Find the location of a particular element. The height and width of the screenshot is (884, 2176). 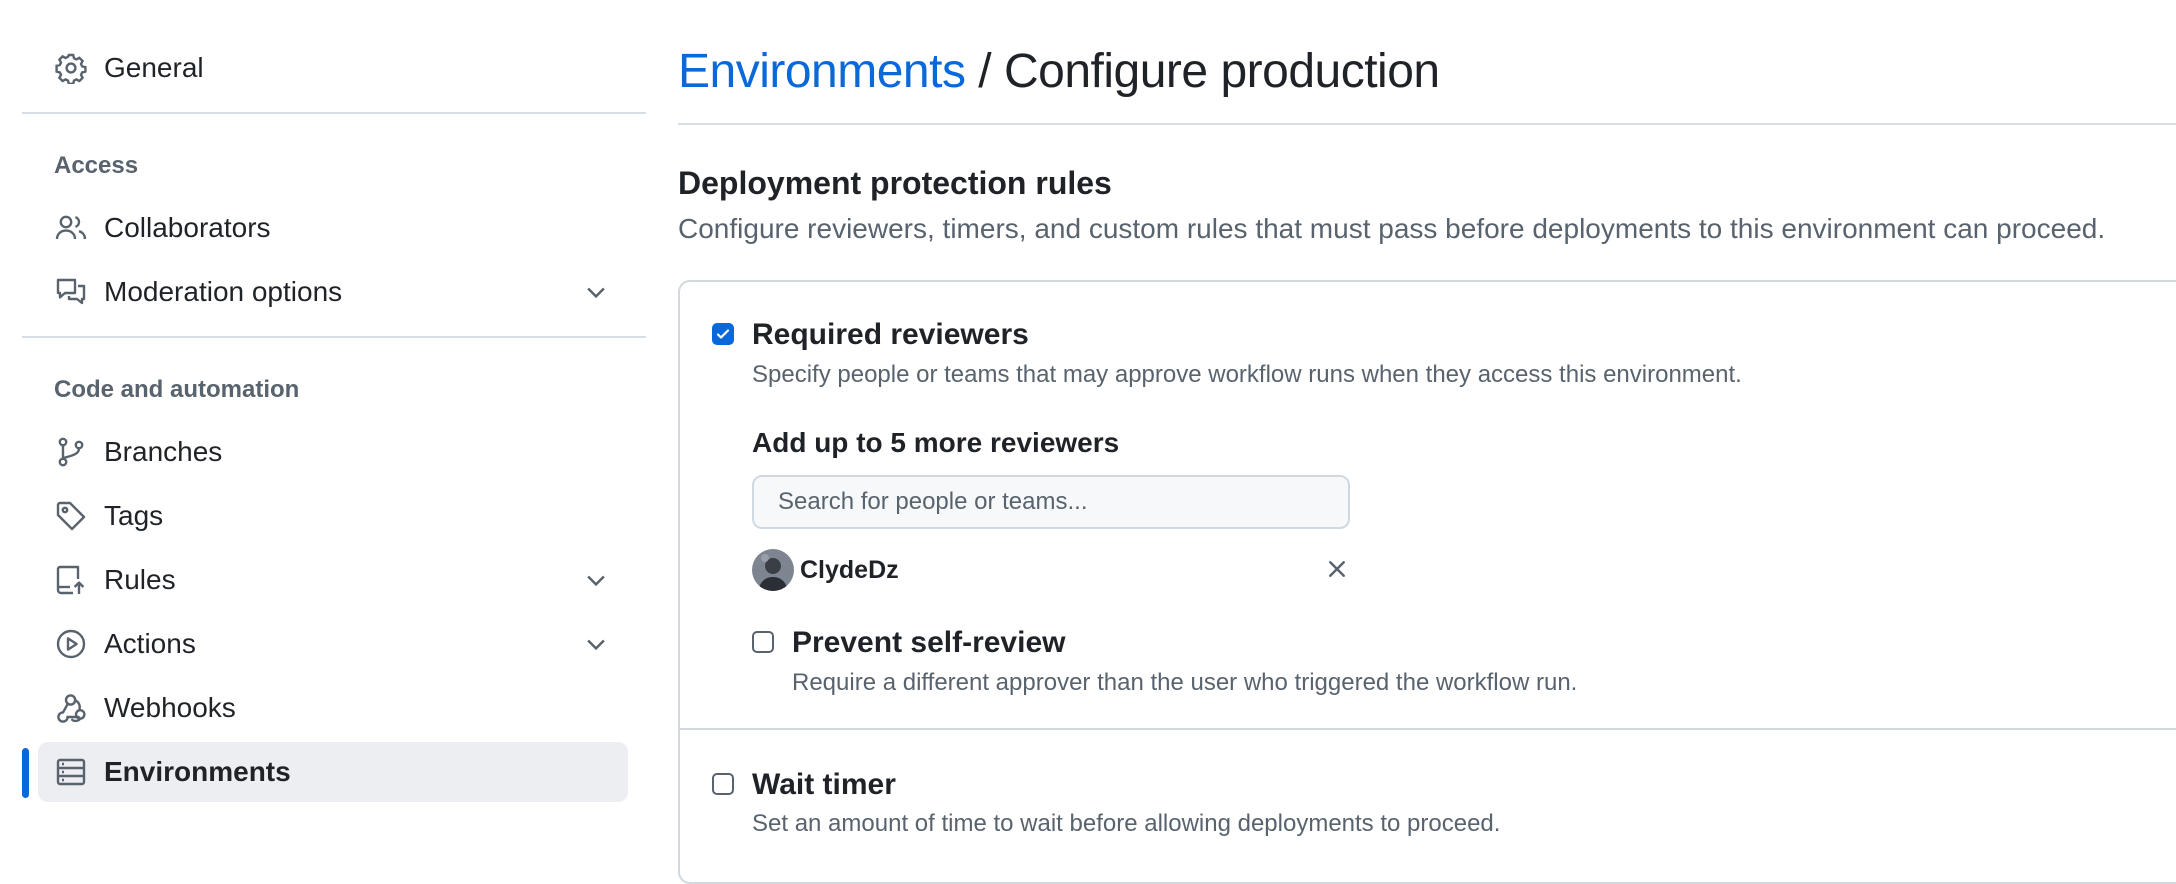

sidebar-section-heading: Access is located at coordinates (96, 165).